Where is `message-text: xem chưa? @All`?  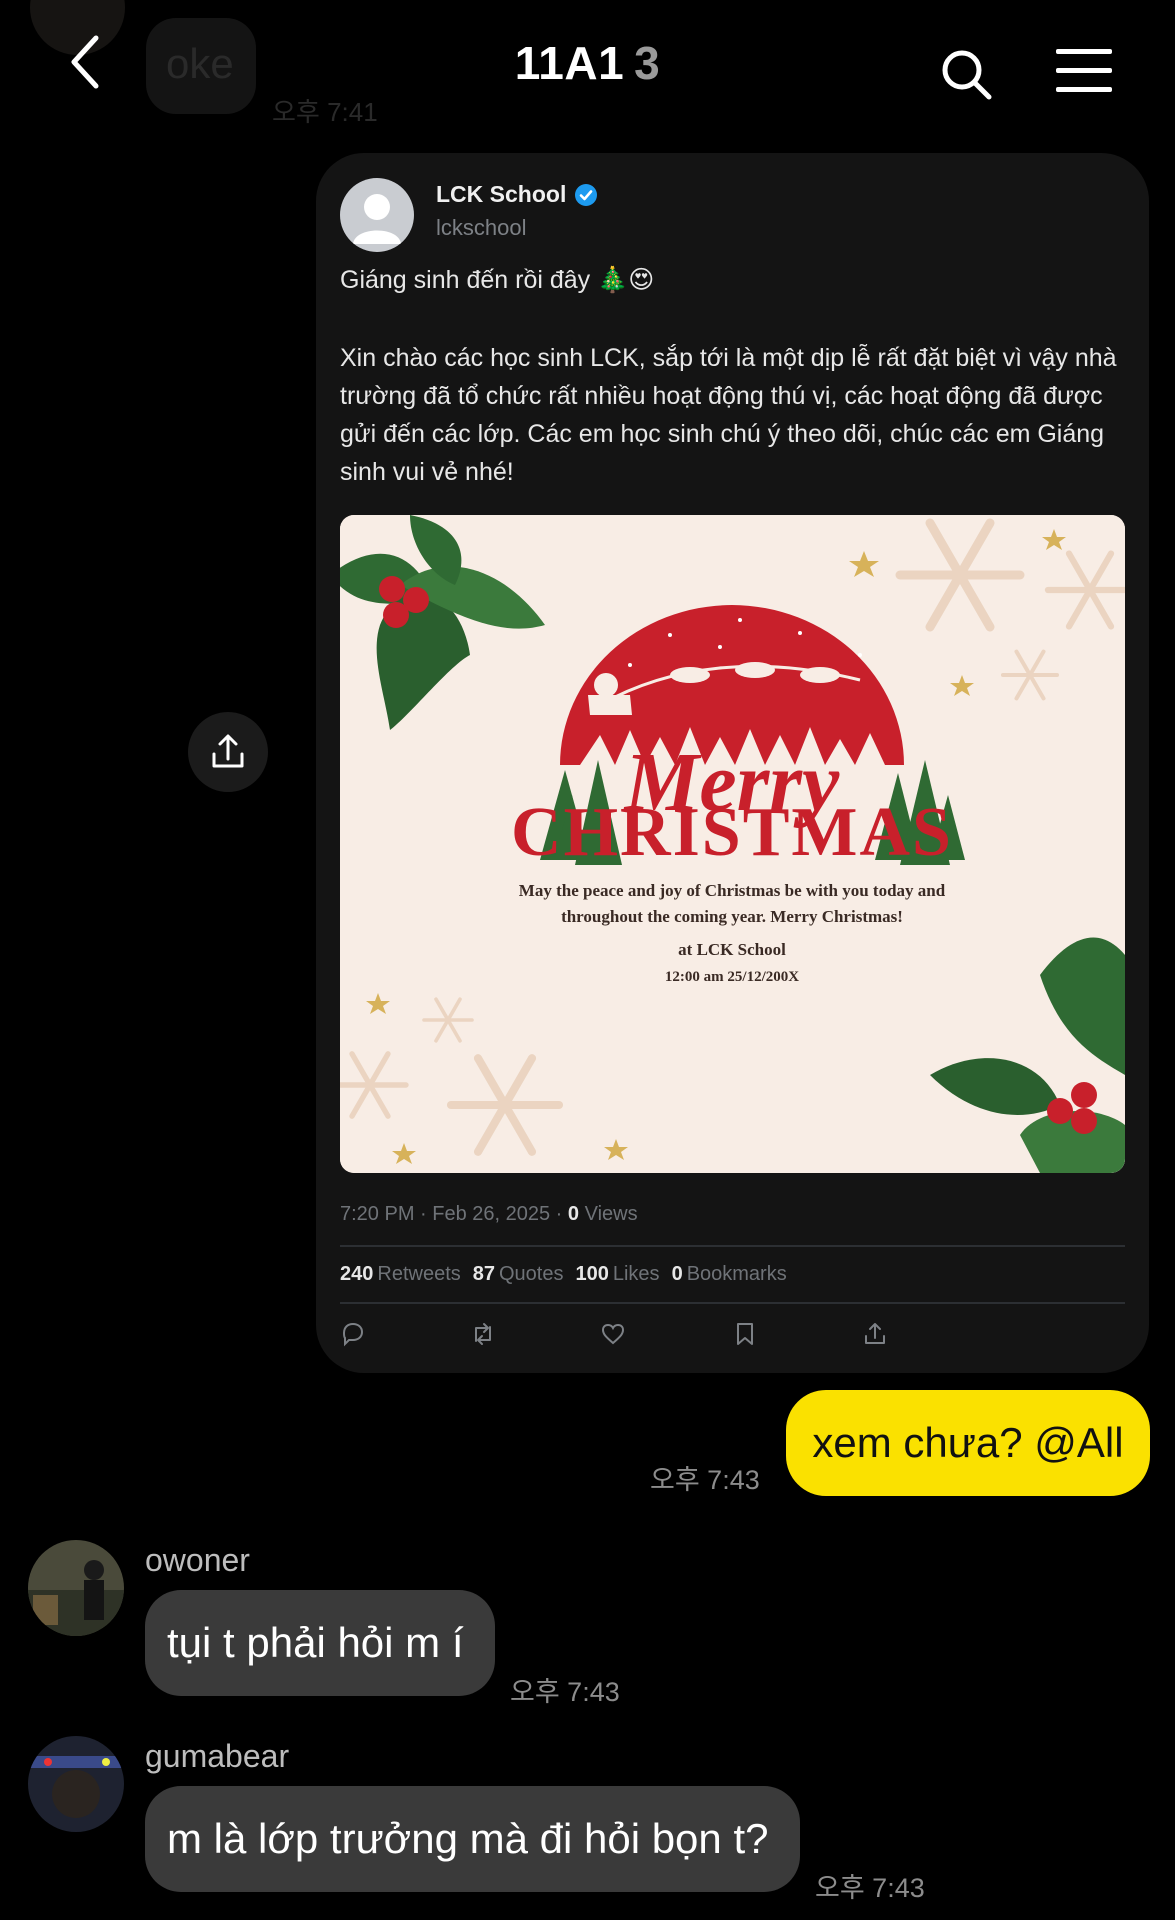 message-text: xem chưa? @All is located at coordinates (968, 1442).